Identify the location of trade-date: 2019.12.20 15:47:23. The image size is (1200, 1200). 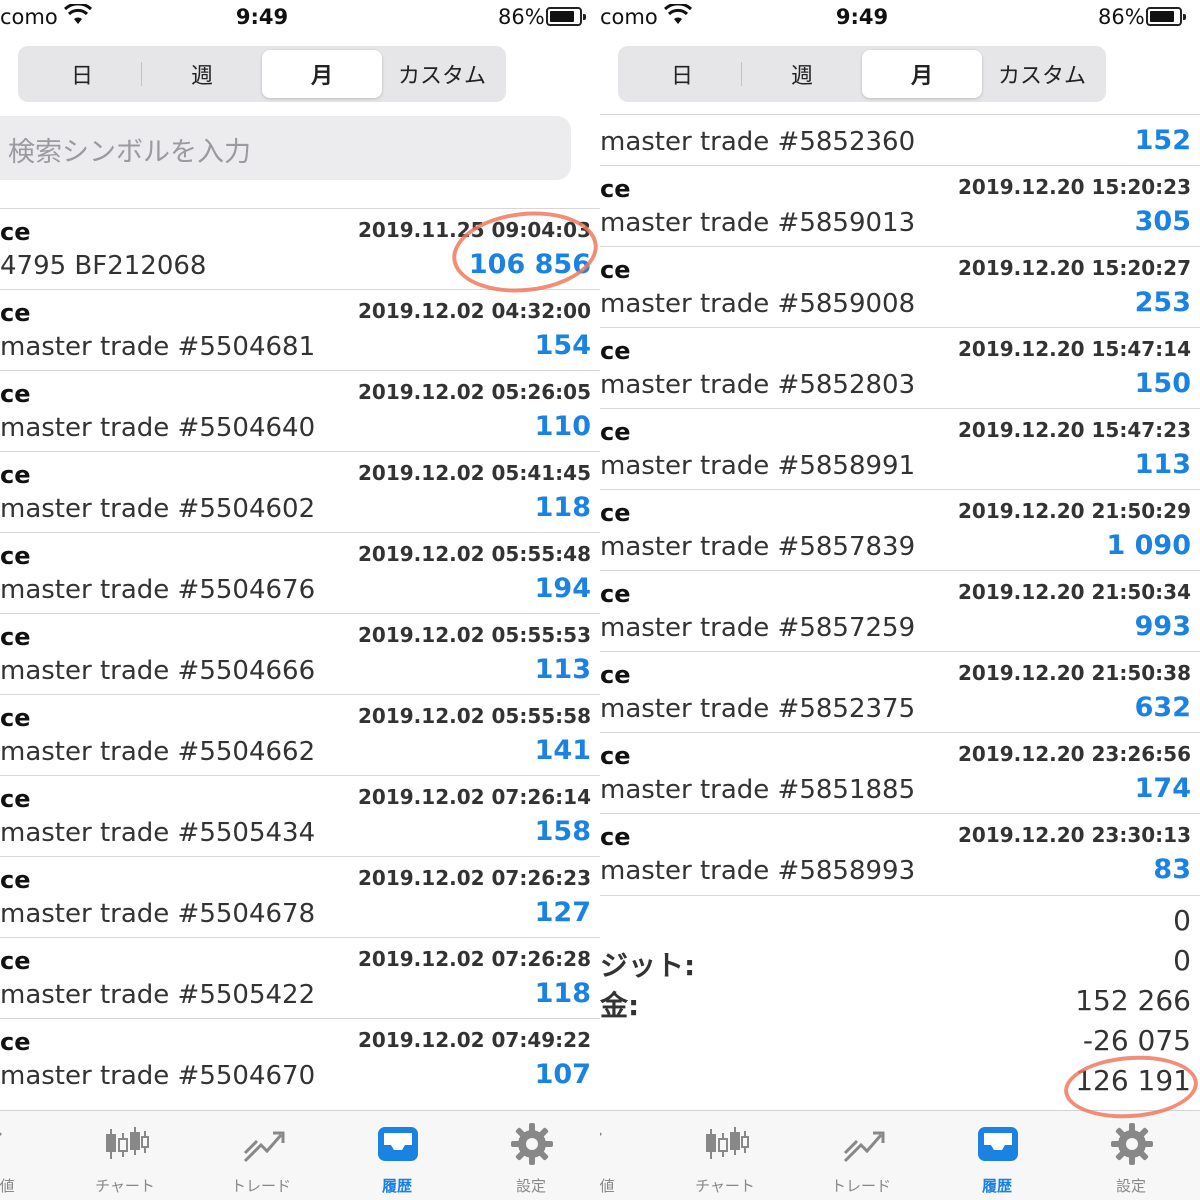
(1074, 430).